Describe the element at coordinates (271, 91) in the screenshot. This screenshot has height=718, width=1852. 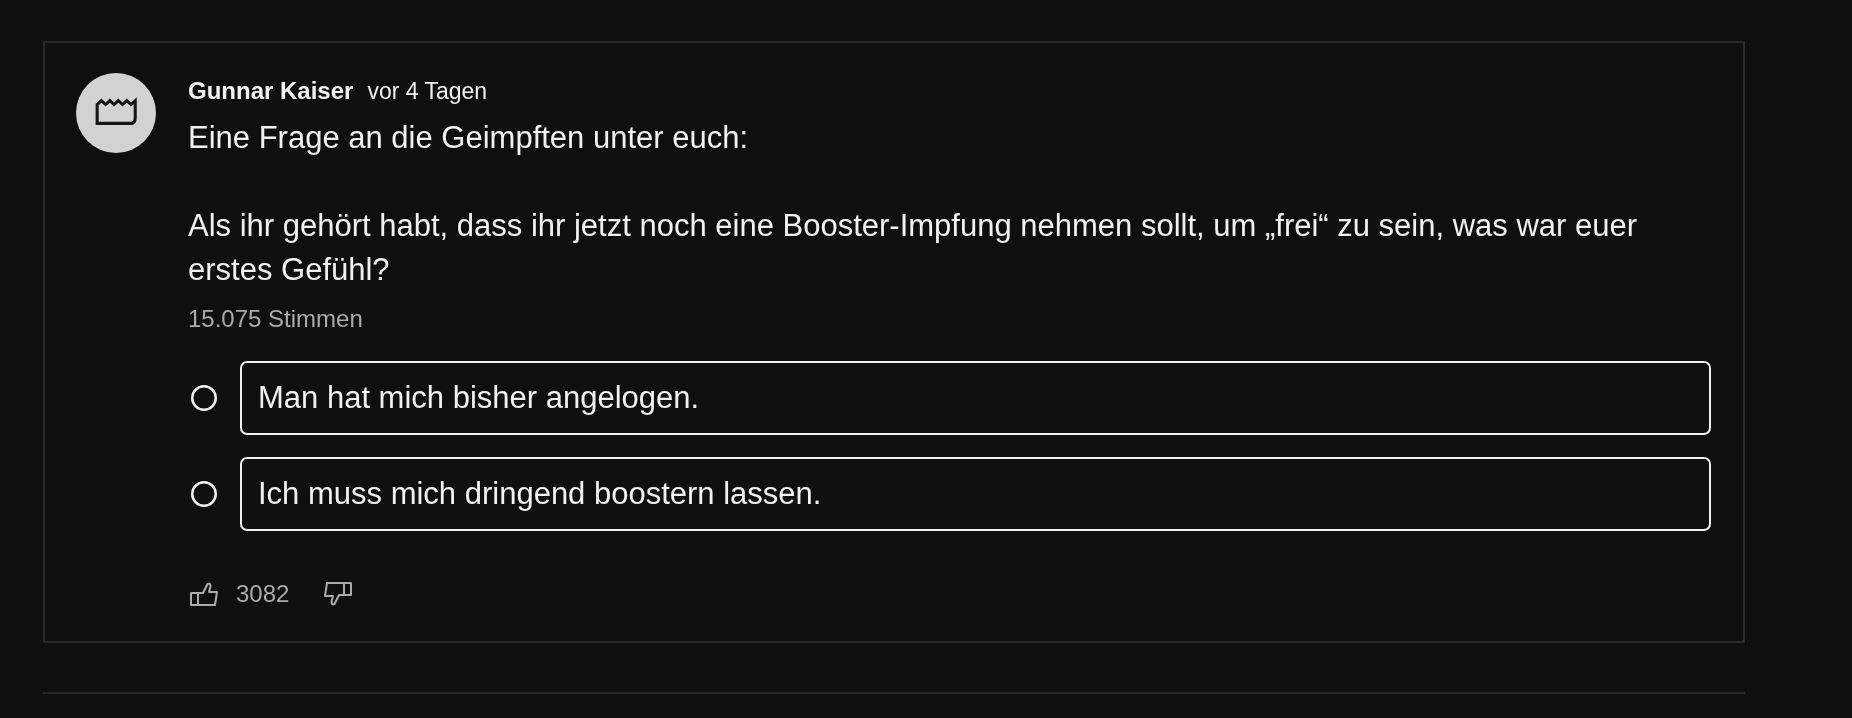
I see `author-name: Gunnar Kaiser` at that location.